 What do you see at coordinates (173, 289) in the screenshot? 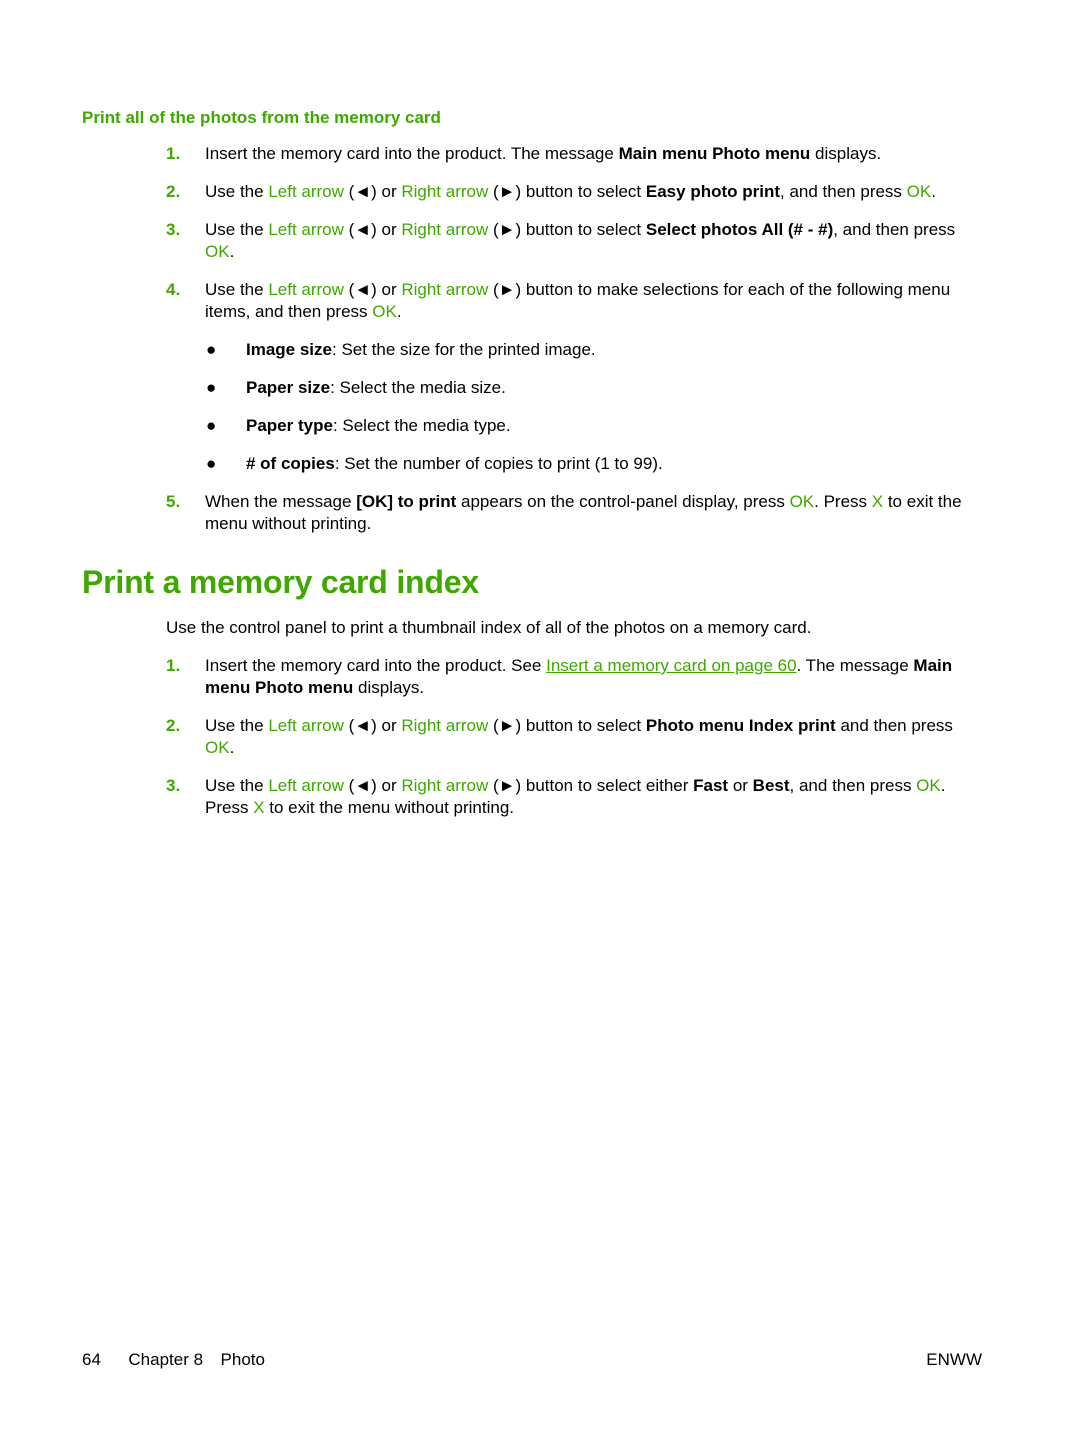
I see `step-number: 4.` at bounding box center [173, 289].